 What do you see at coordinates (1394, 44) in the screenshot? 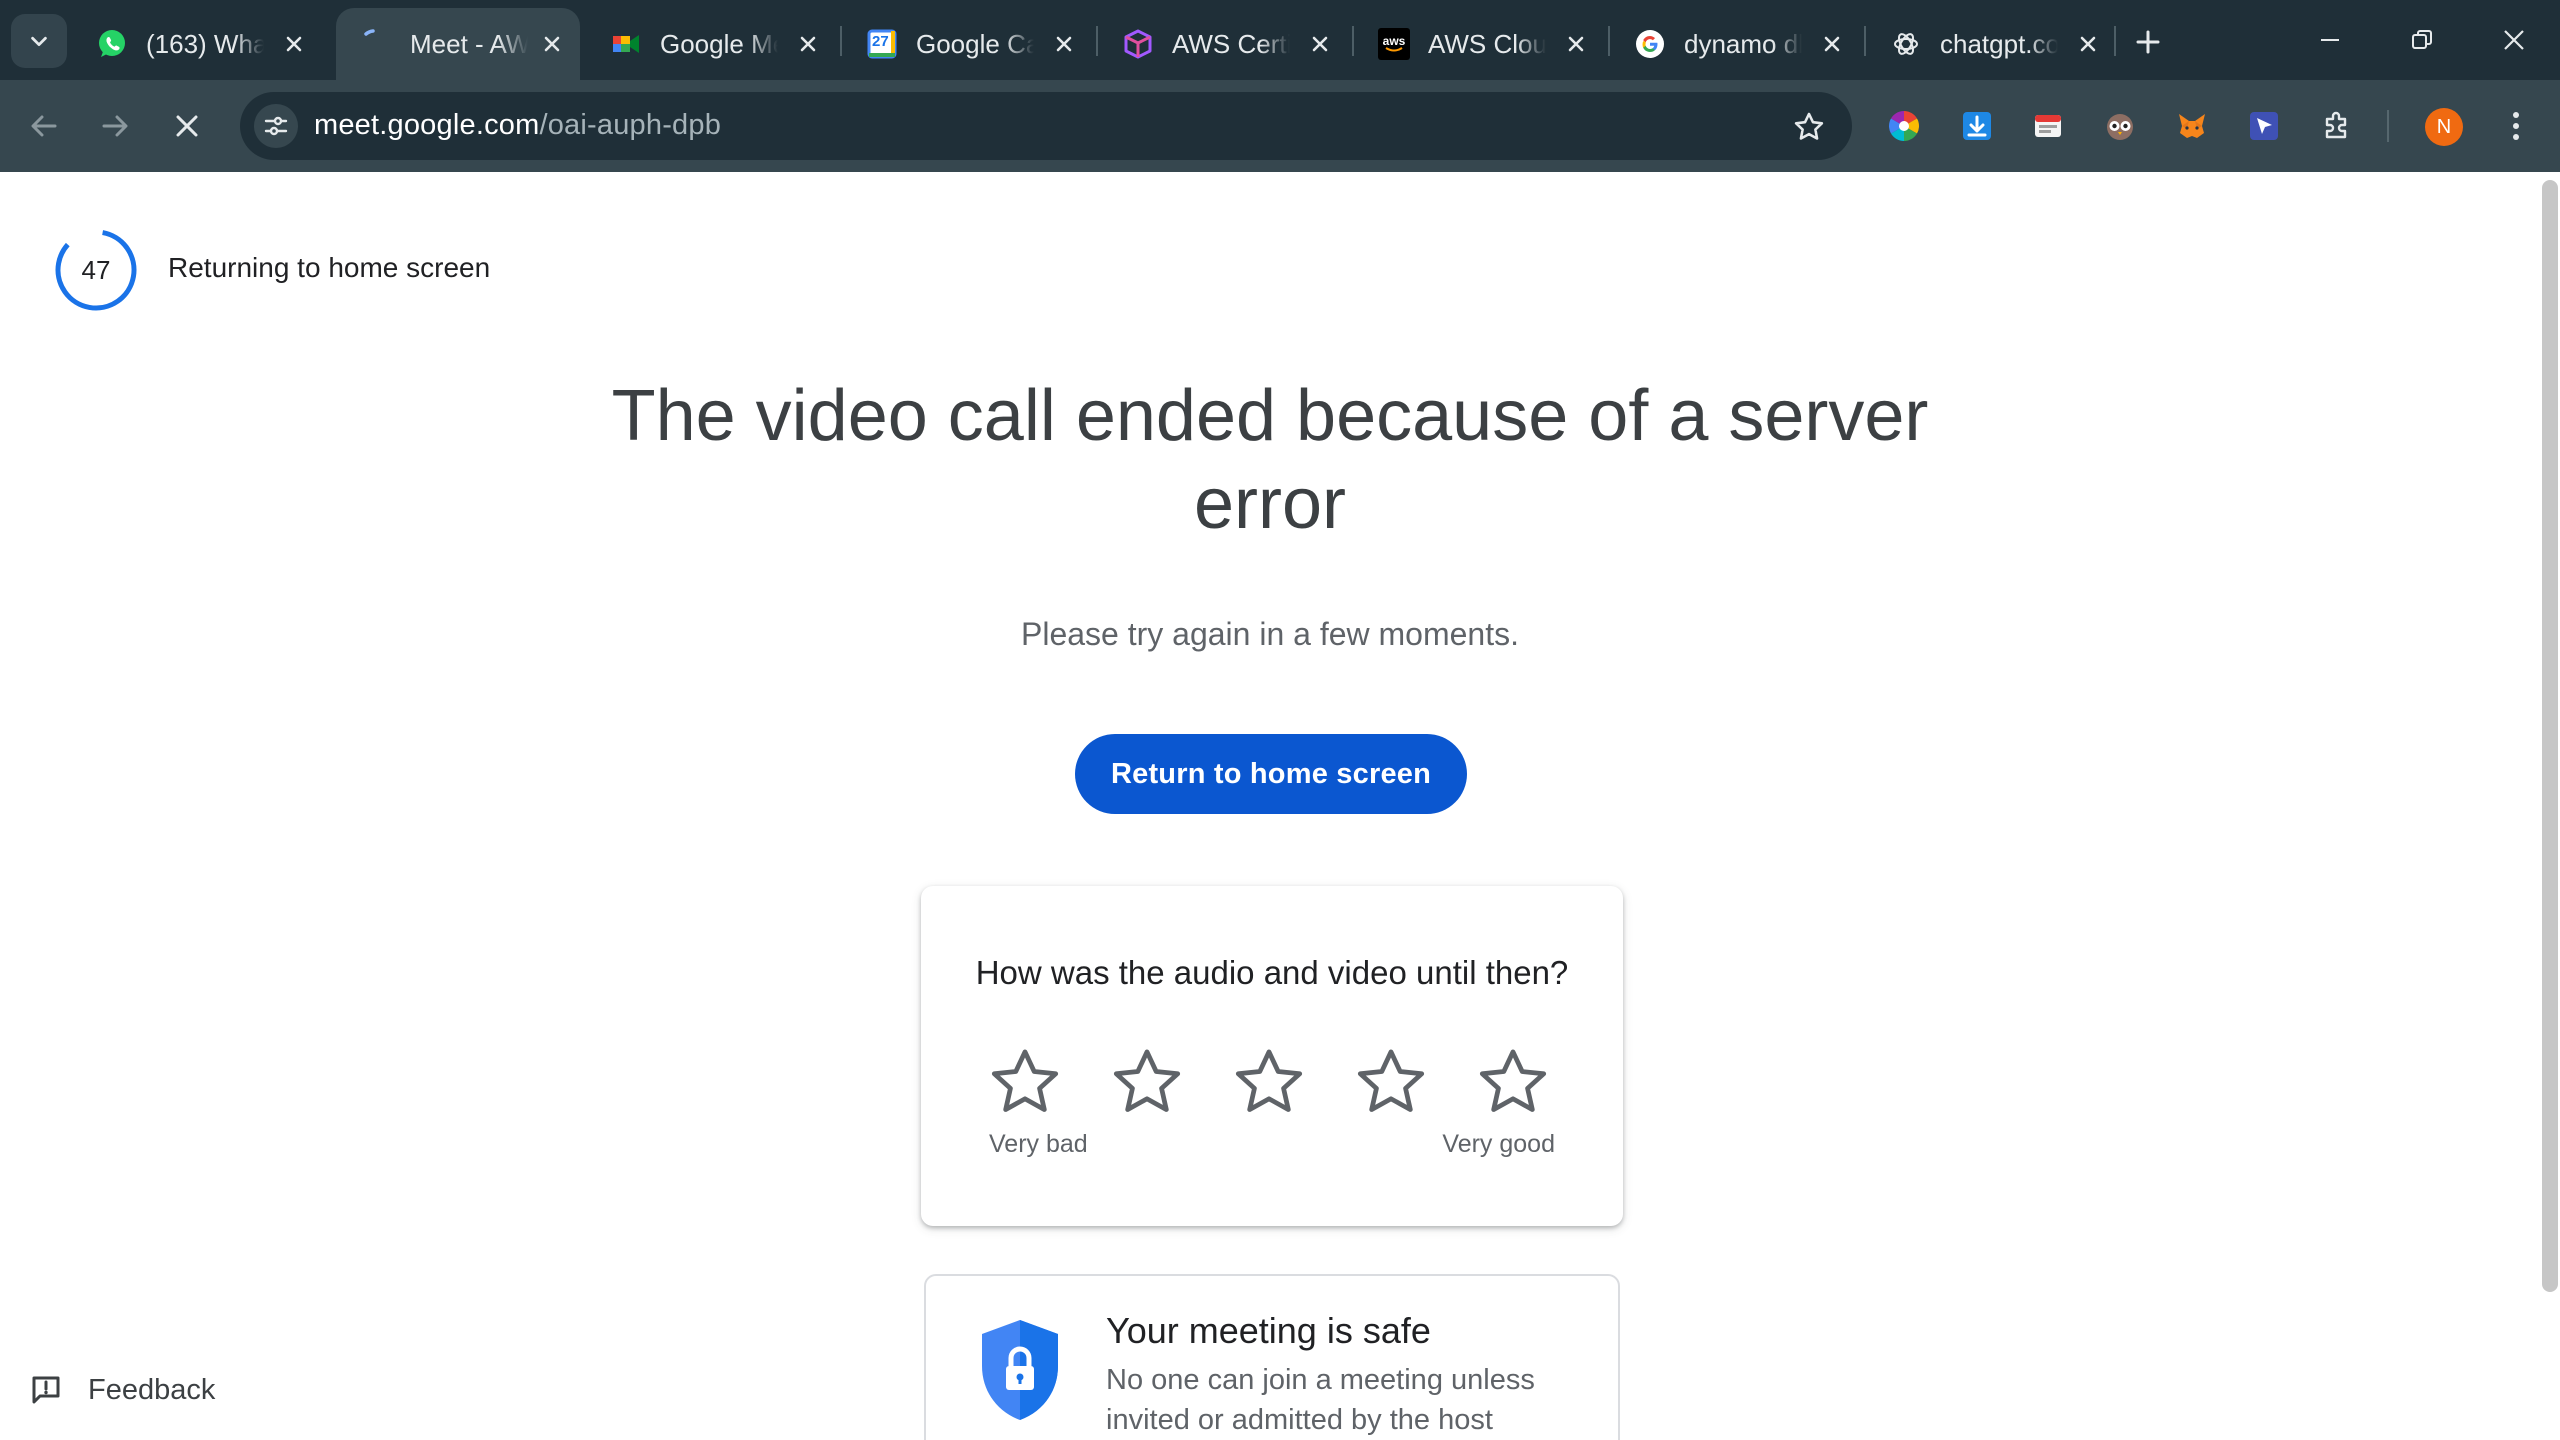
I see `aws-logo-icon: aws` at bounding box center [1394, 44].